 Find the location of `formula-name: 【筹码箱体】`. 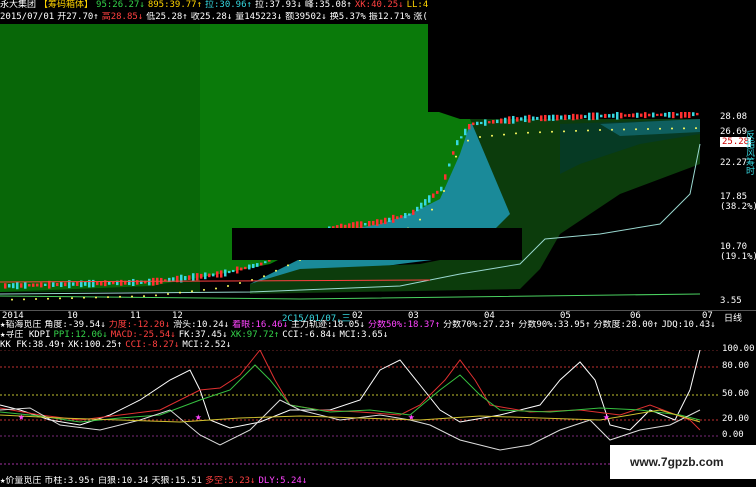

formula-name: 【筹码箱体】 is located at coordinates (66, 5).